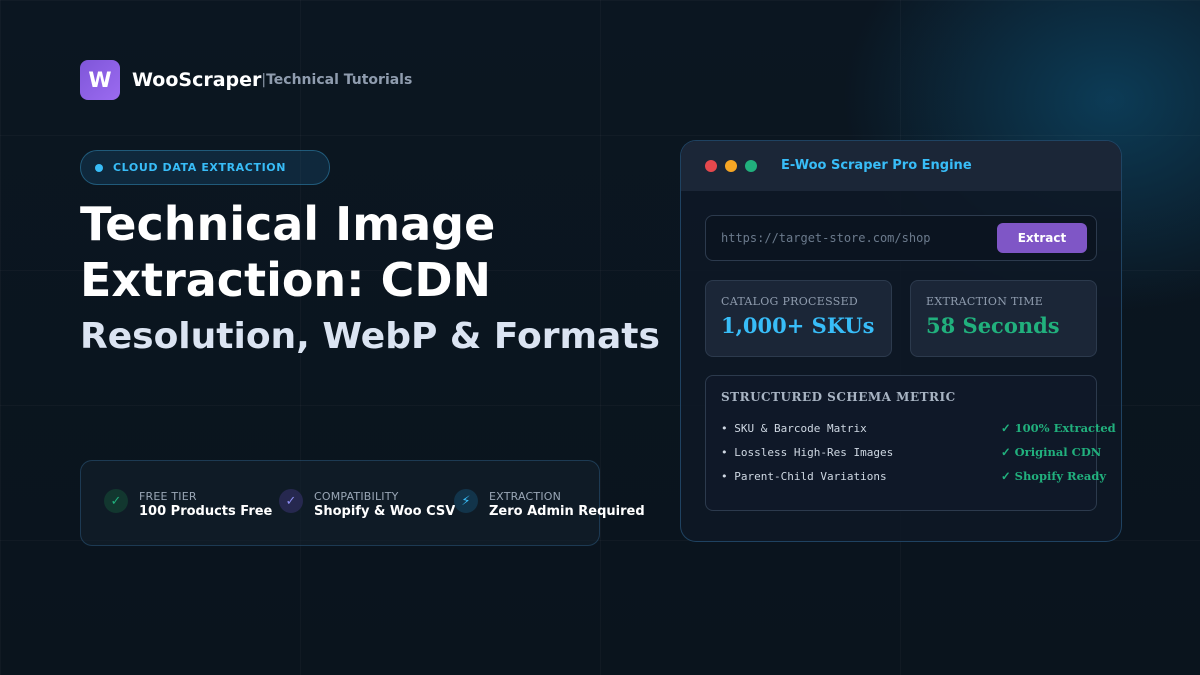  What do you see at coordinates (876, 165) in the screenshot?
I see `window-title: E-Woo Scraper Pro Engine` at bounding box center [876, 165].